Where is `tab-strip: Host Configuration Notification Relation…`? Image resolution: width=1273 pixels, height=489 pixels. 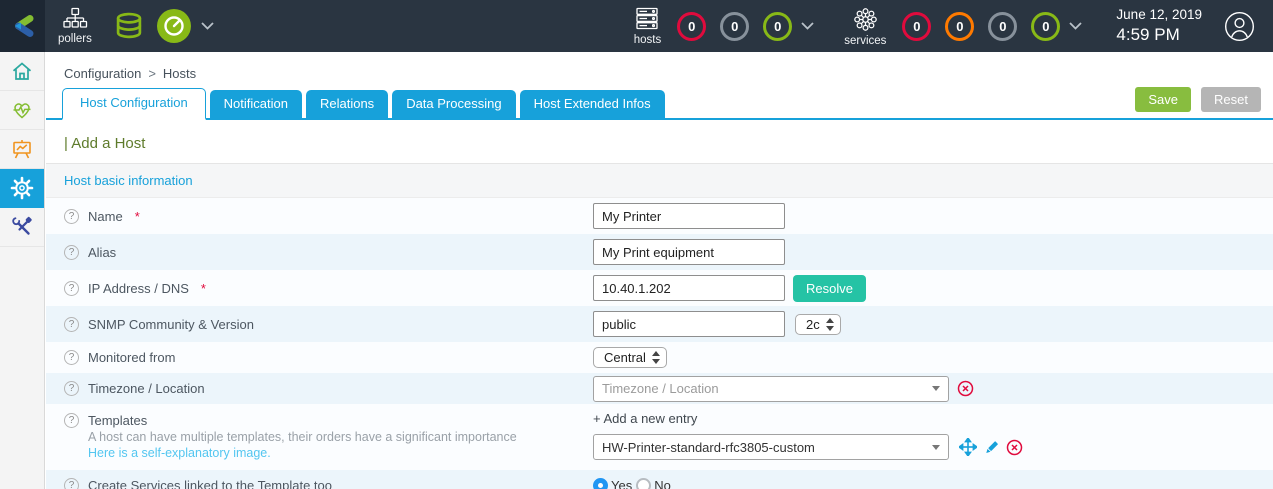
tab-strip: Host Configuration Notification Relation… is located at coordinates (659, 103).